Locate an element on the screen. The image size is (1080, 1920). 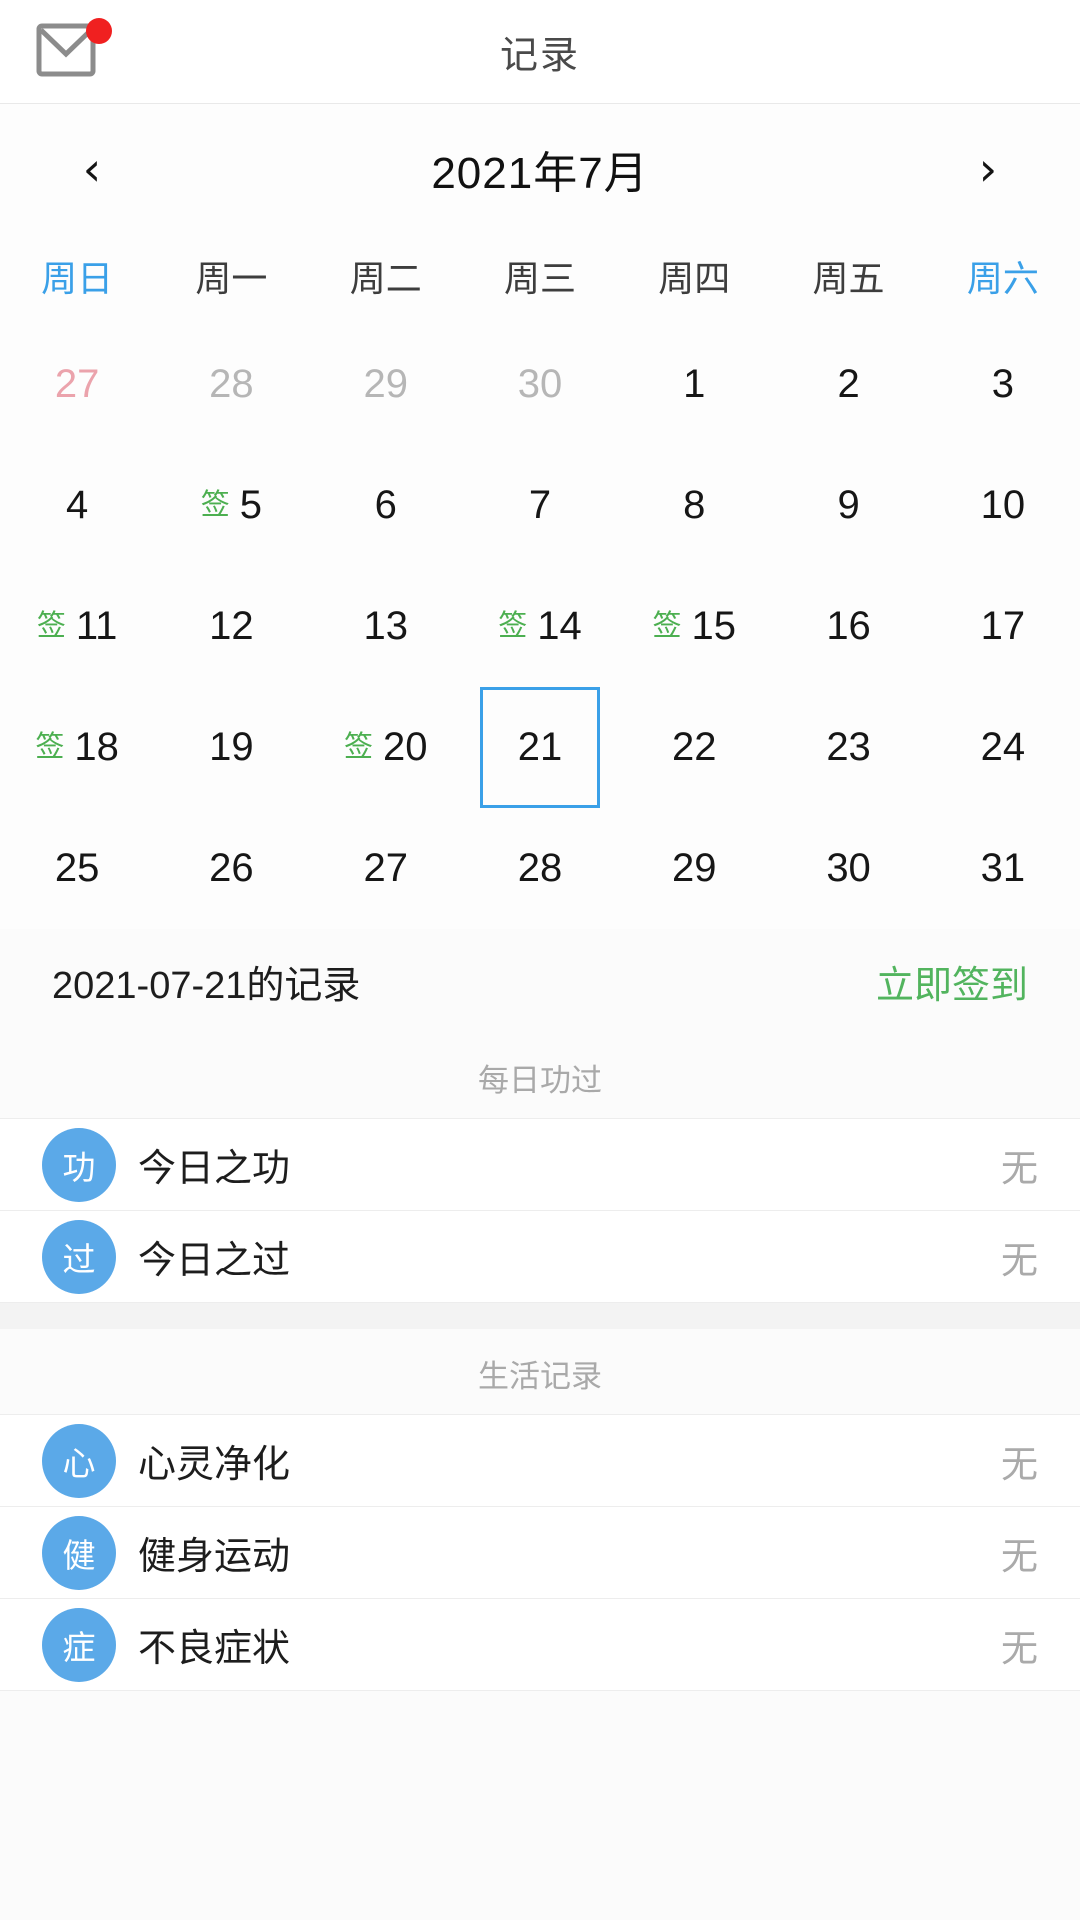
calendar-day-cell: 22 is located at coordinates (694, 747).